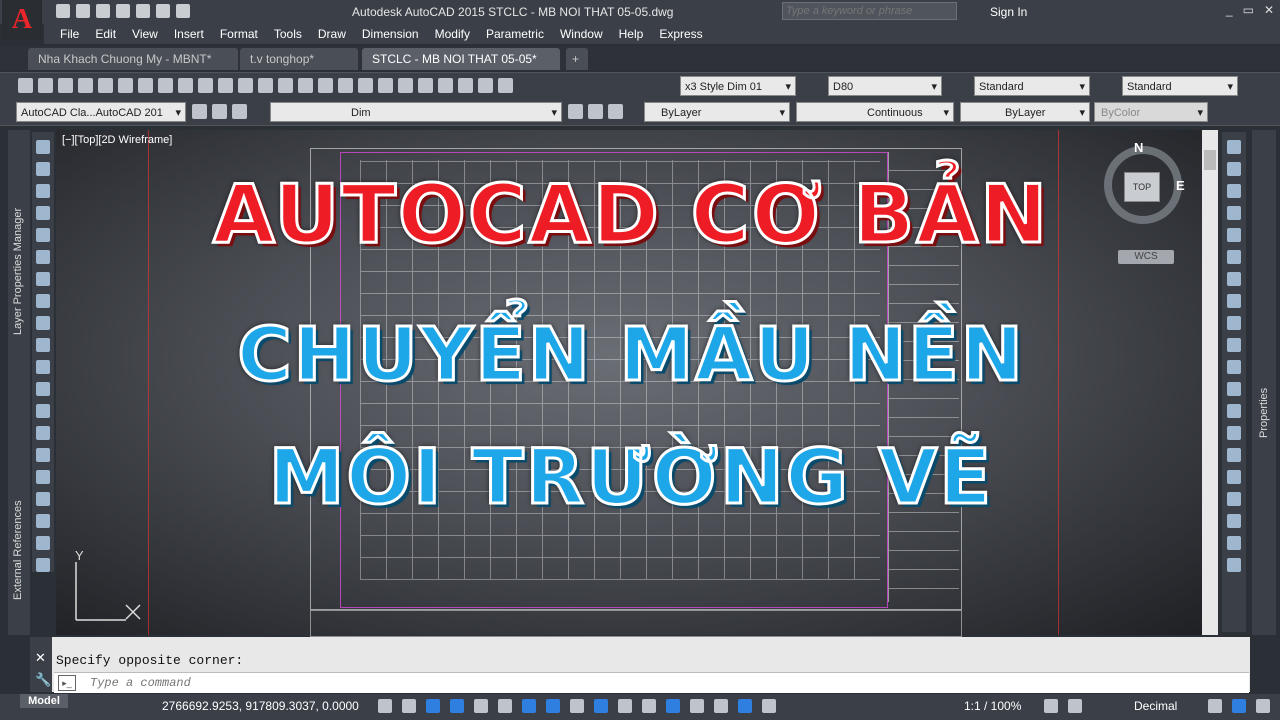 This screenshot has height=720, width=1280. Describe the element at coordinates (1248, 10) in the screenshot. I see `maximize-icon: ▭` at that location.